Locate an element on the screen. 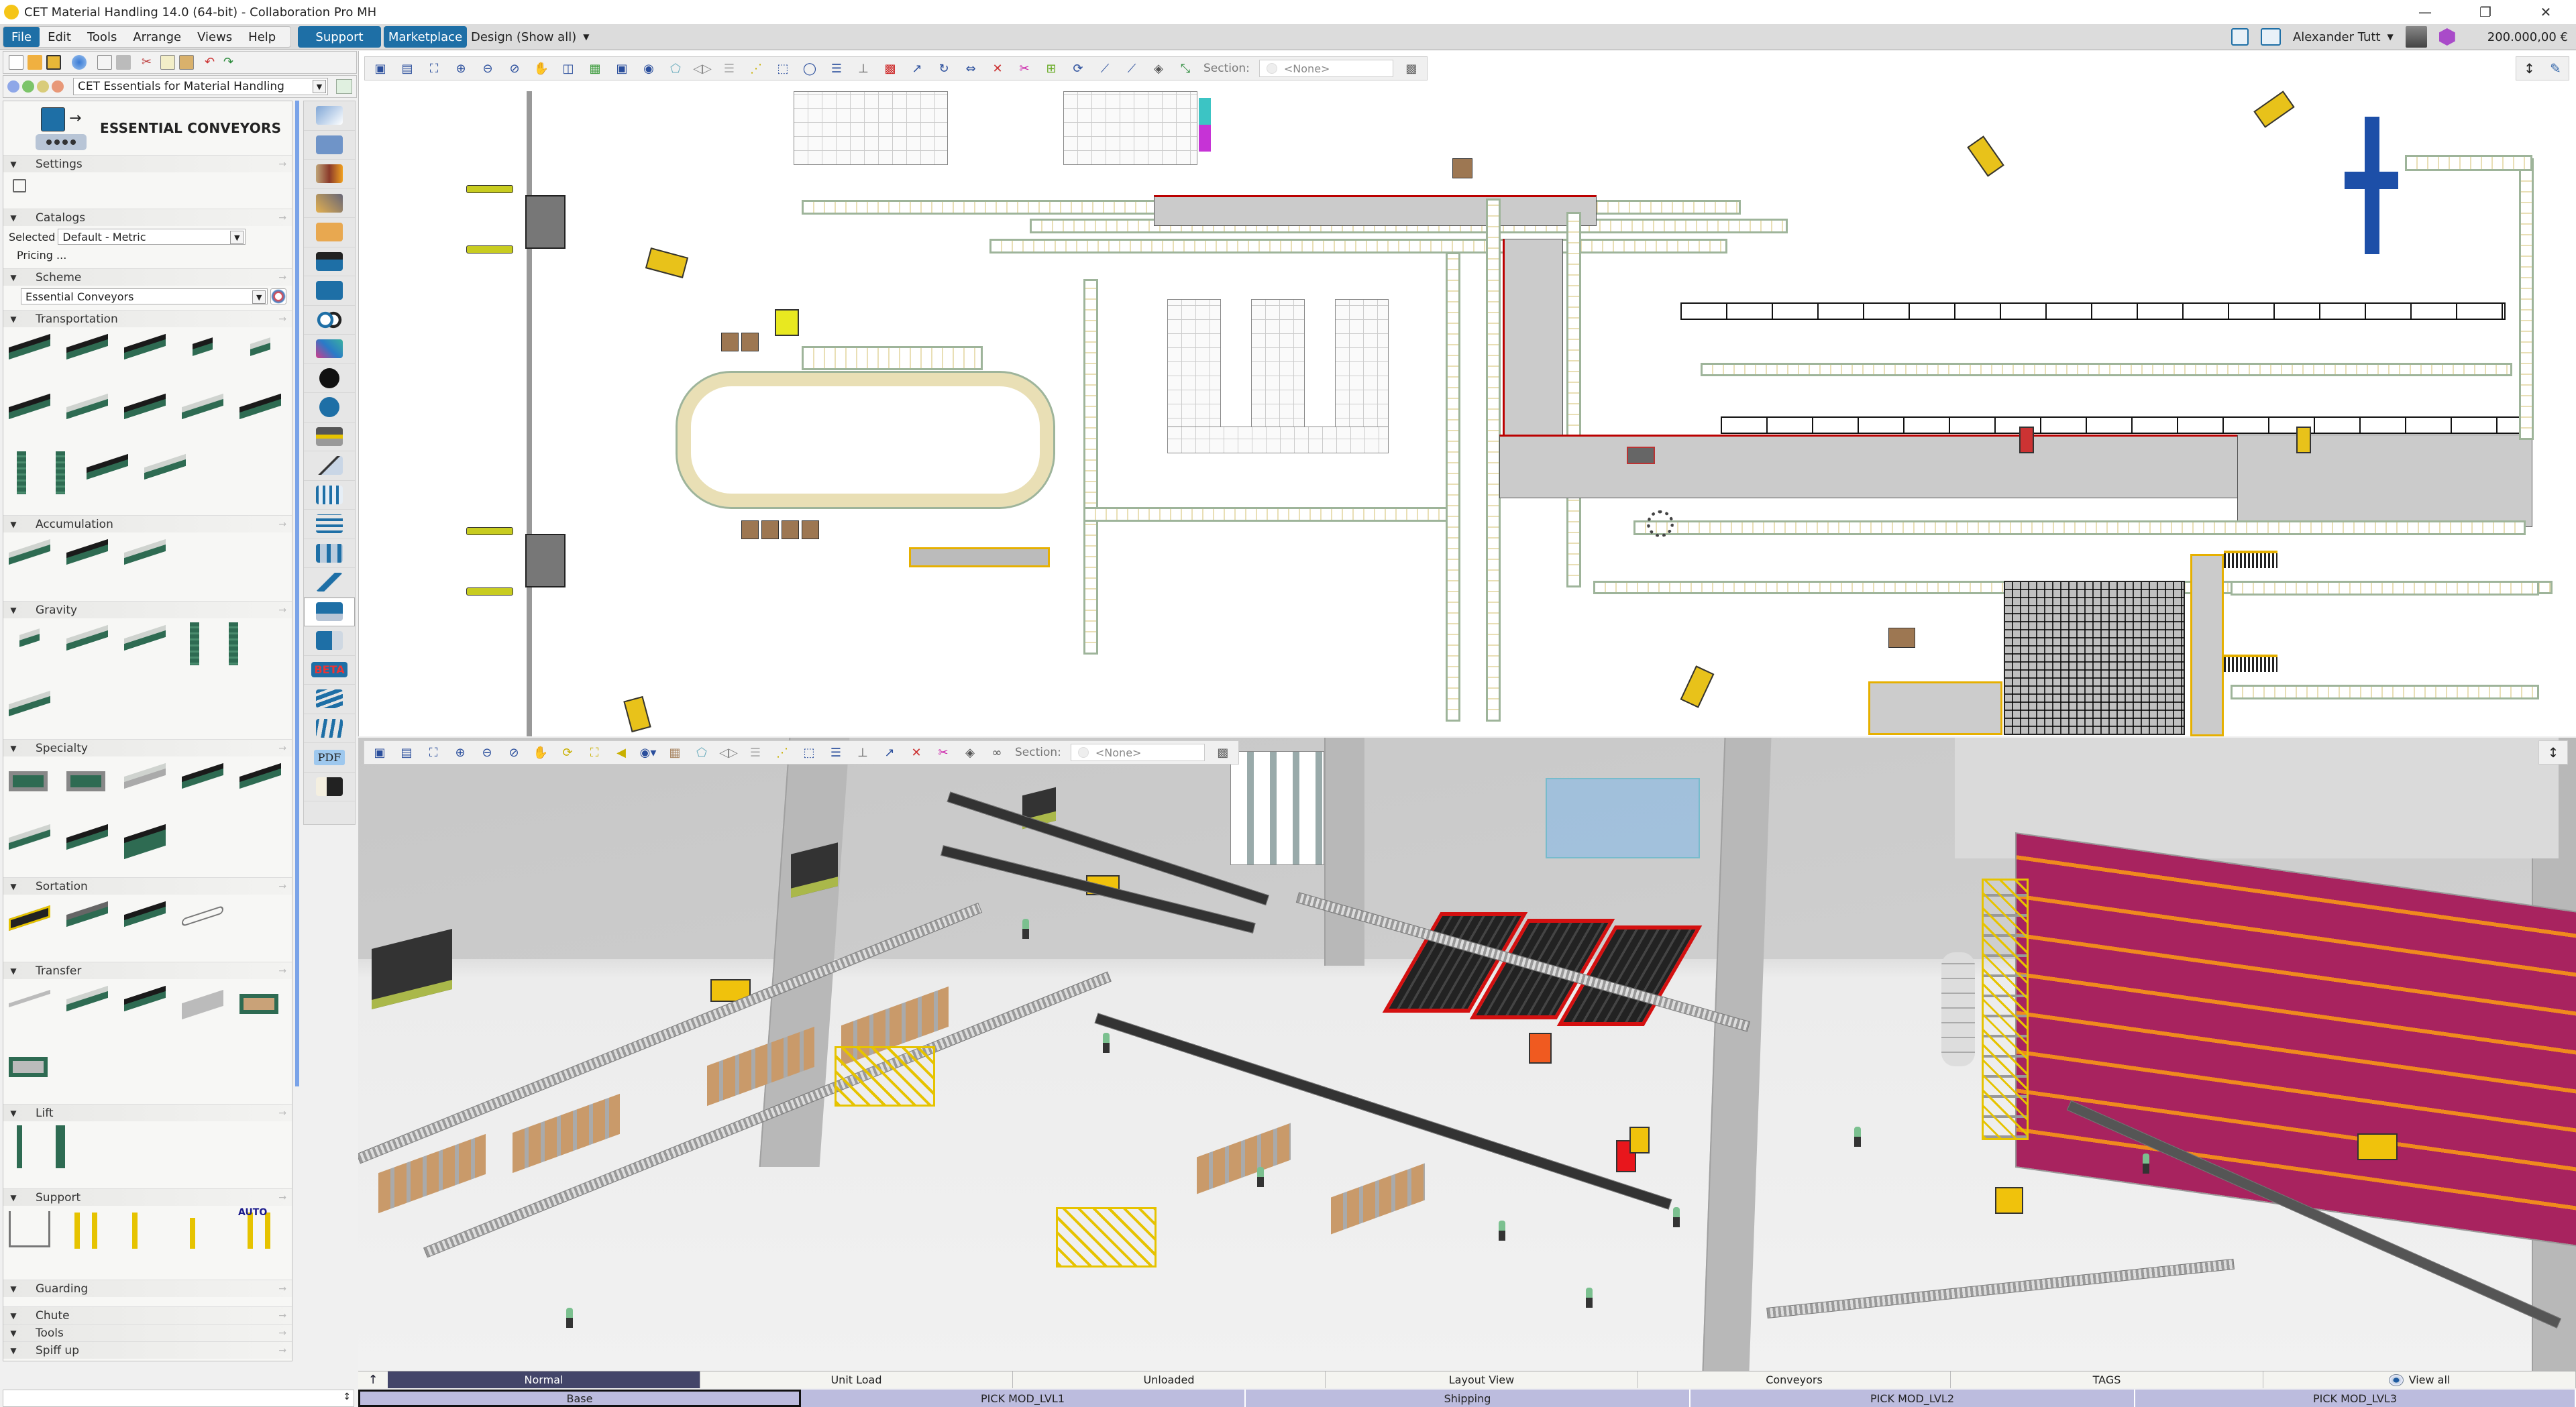 This screenshot has height=1407, width=2576. zoom-out-icon: ⊖ is located at coordinates (487, 752).